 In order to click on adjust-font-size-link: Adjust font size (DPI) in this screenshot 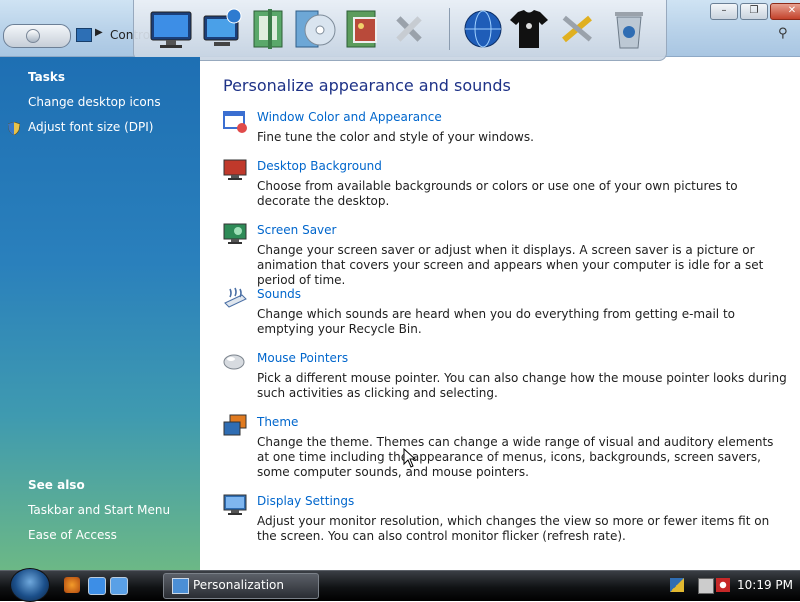, I will do `click(90, 127)`.